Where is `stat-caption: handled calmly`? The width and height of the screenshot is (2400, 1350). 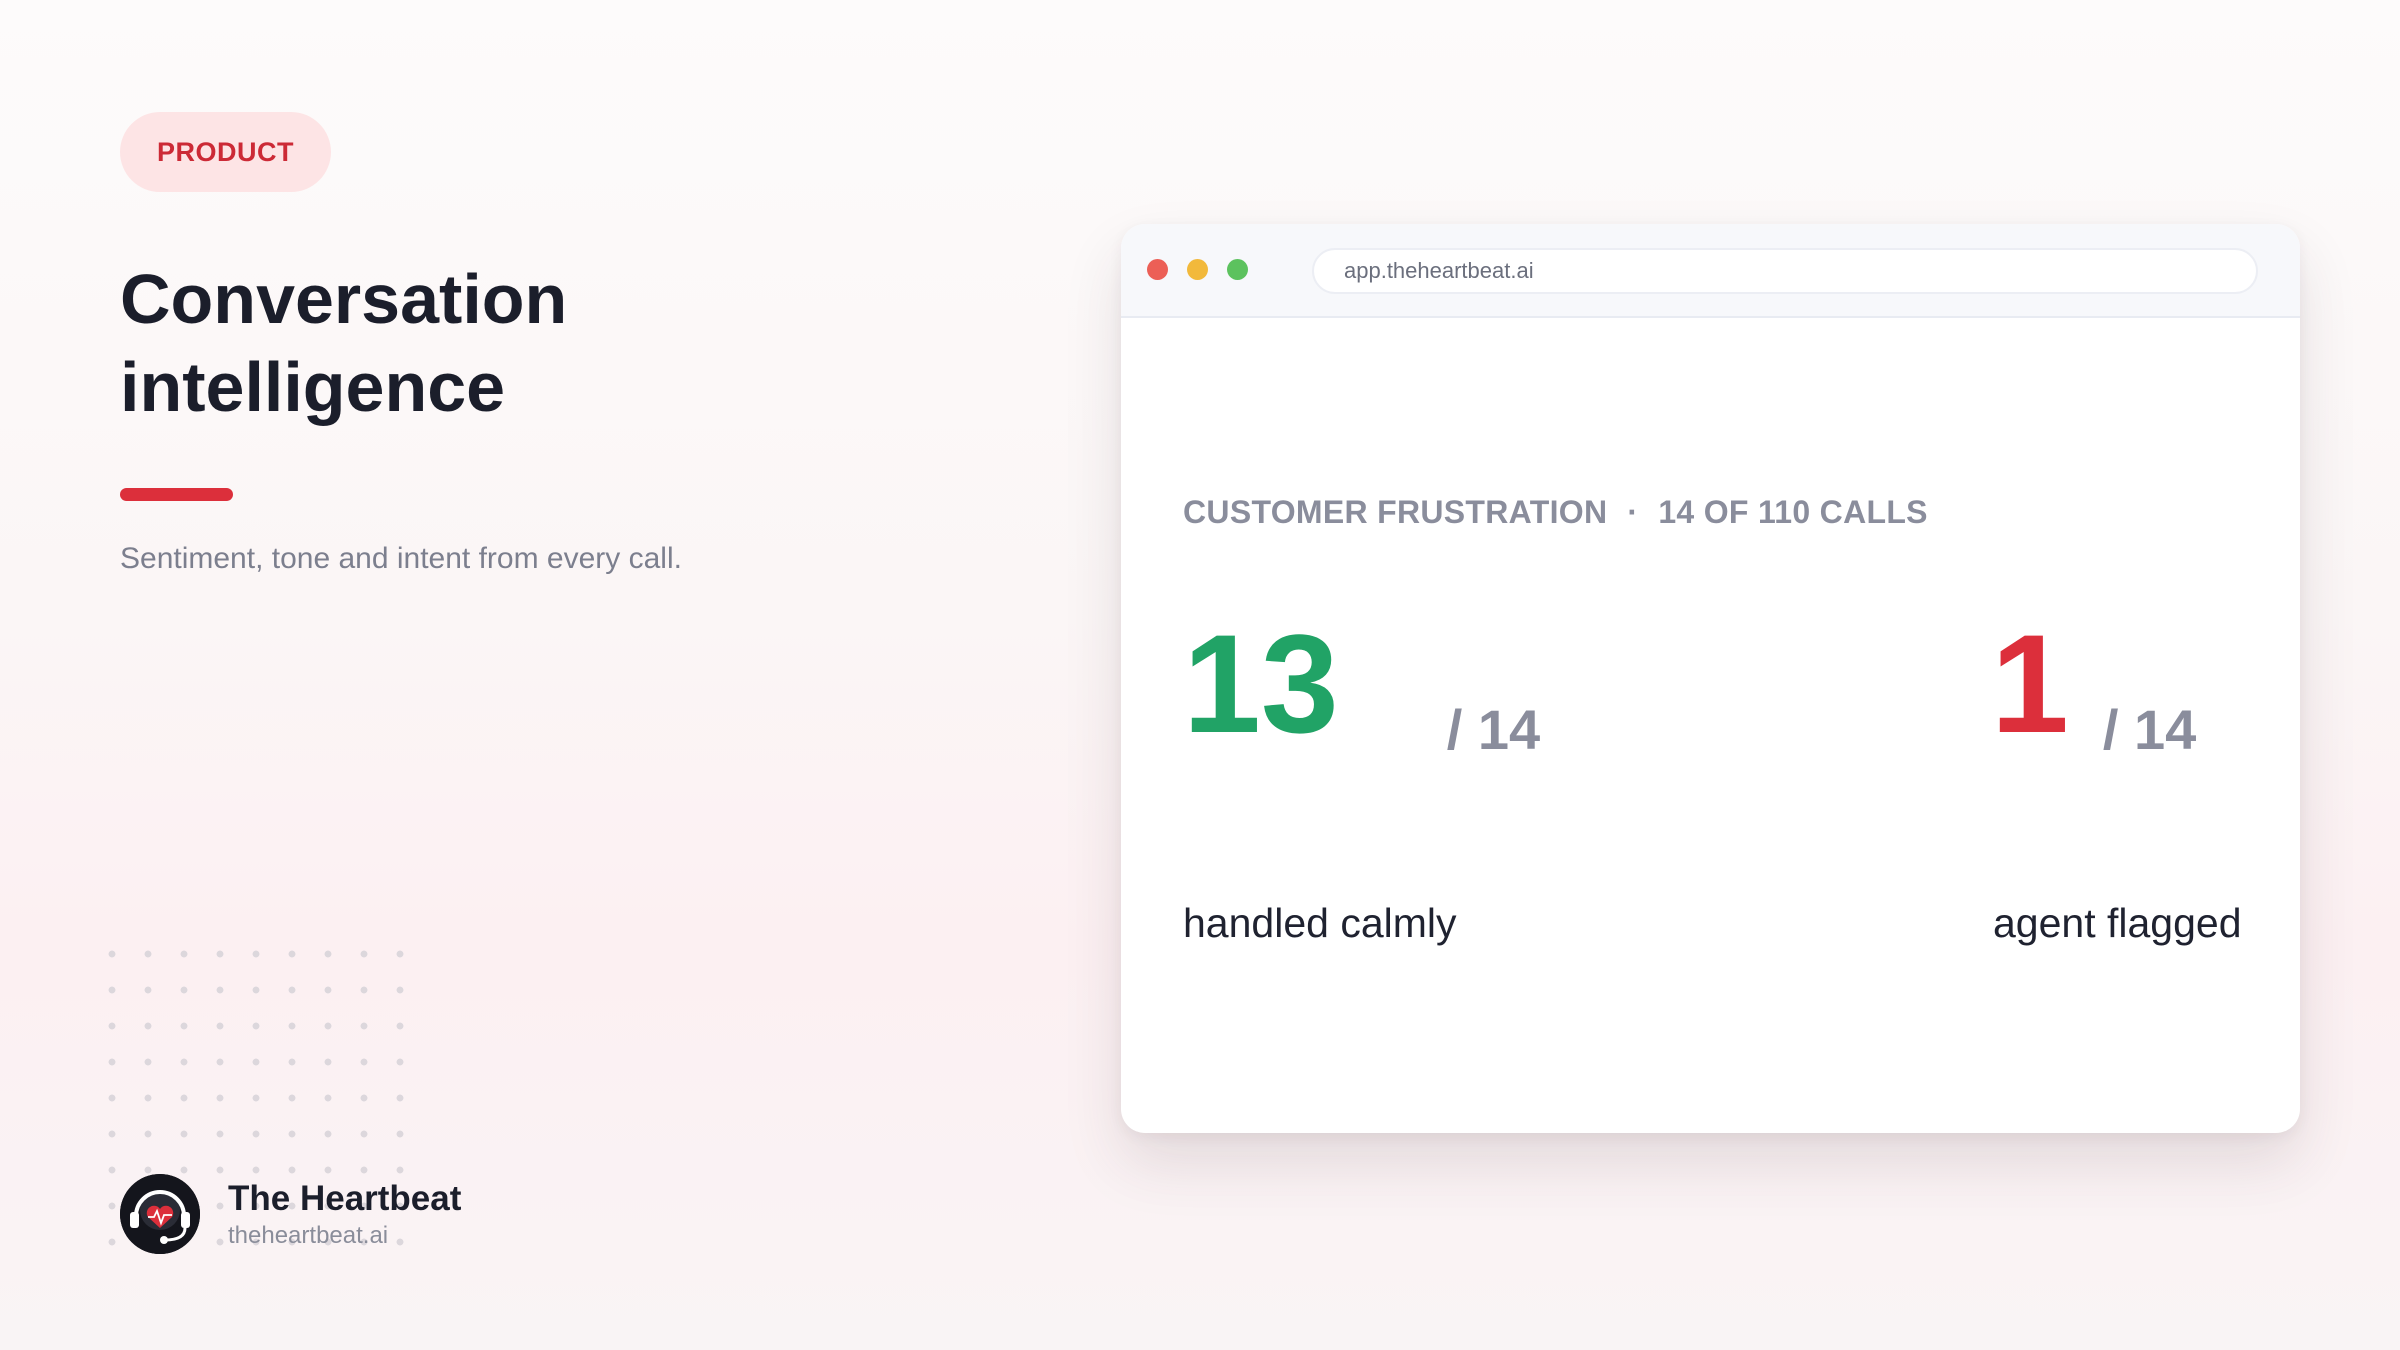 stat-caption: handled calmly is located at coordinates (1320, 923).